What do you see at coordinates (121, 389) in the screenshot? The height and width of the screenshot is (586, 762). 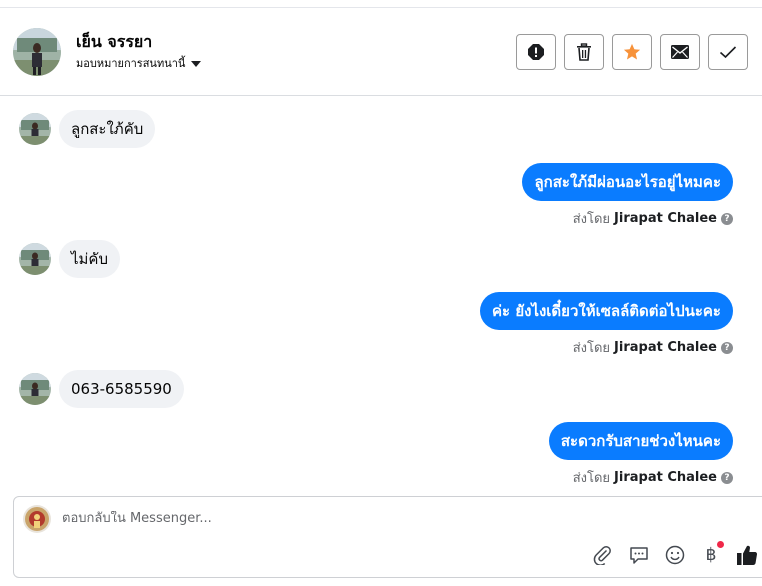 I see `message-bubble-incoming: 063-6585590` at bounding box center [121, 389].